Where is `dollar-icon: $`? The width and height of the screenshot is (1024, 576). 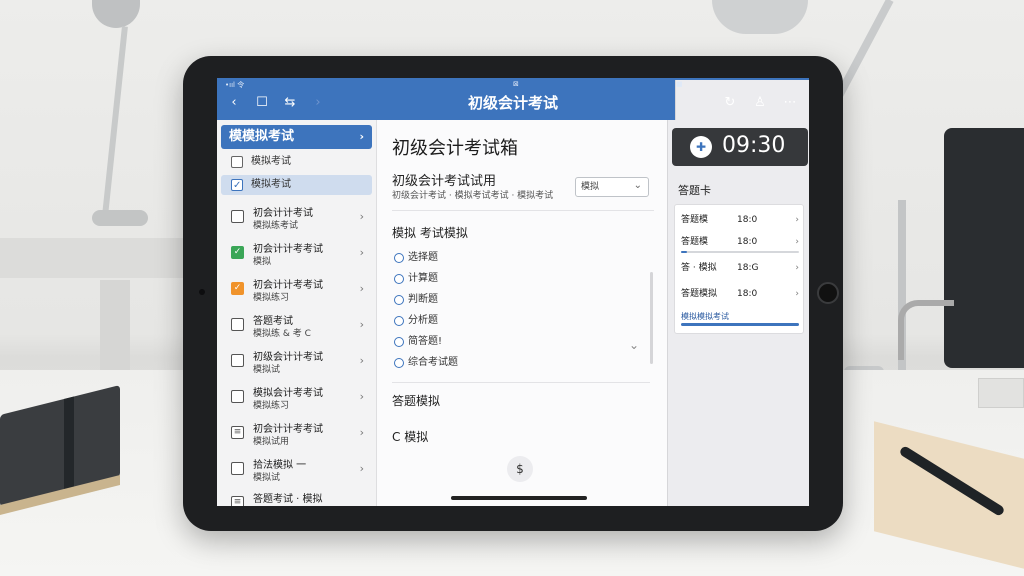 dollar-icon: $ is located at coordinates (520, 469).